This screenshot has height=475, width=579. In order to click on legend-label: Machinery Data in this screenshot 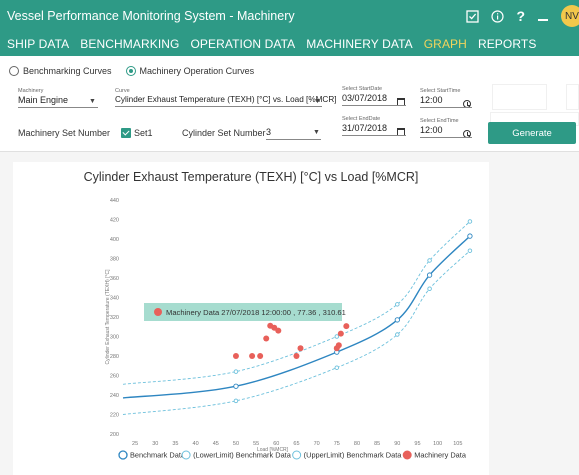, I will do `click(440, 455)`.